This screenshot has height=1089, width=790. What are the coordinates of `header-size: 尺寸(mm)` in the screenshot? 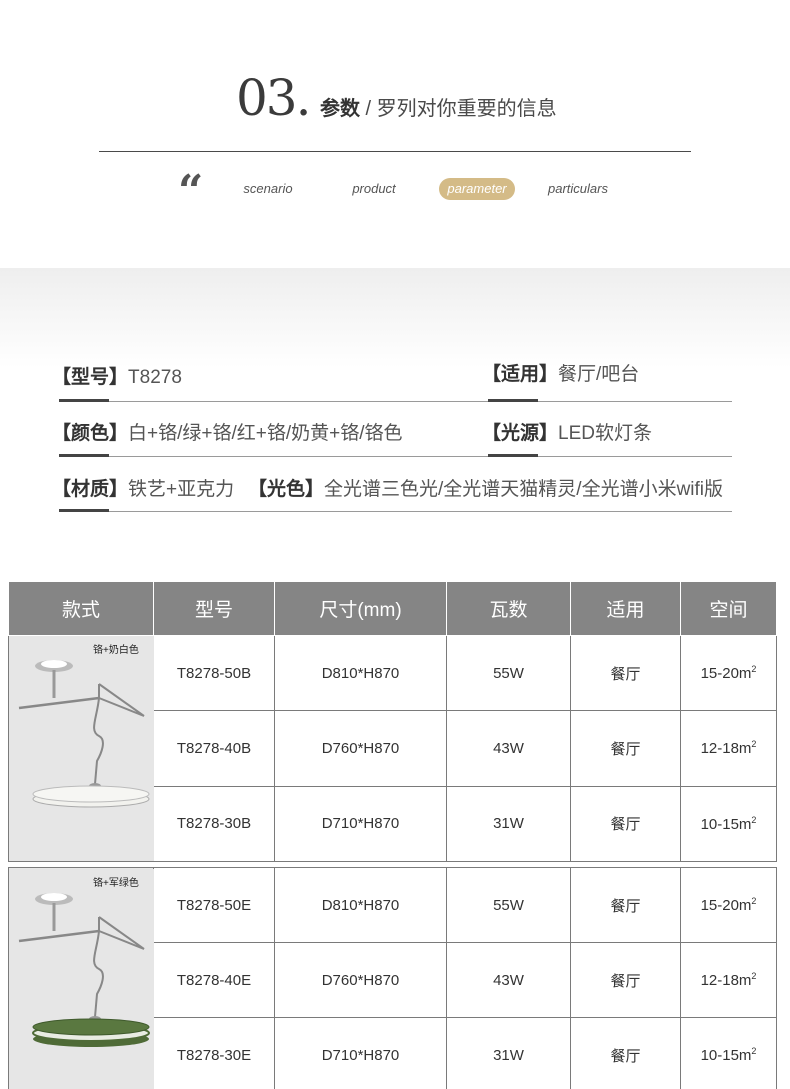 It's located at (360, 608).